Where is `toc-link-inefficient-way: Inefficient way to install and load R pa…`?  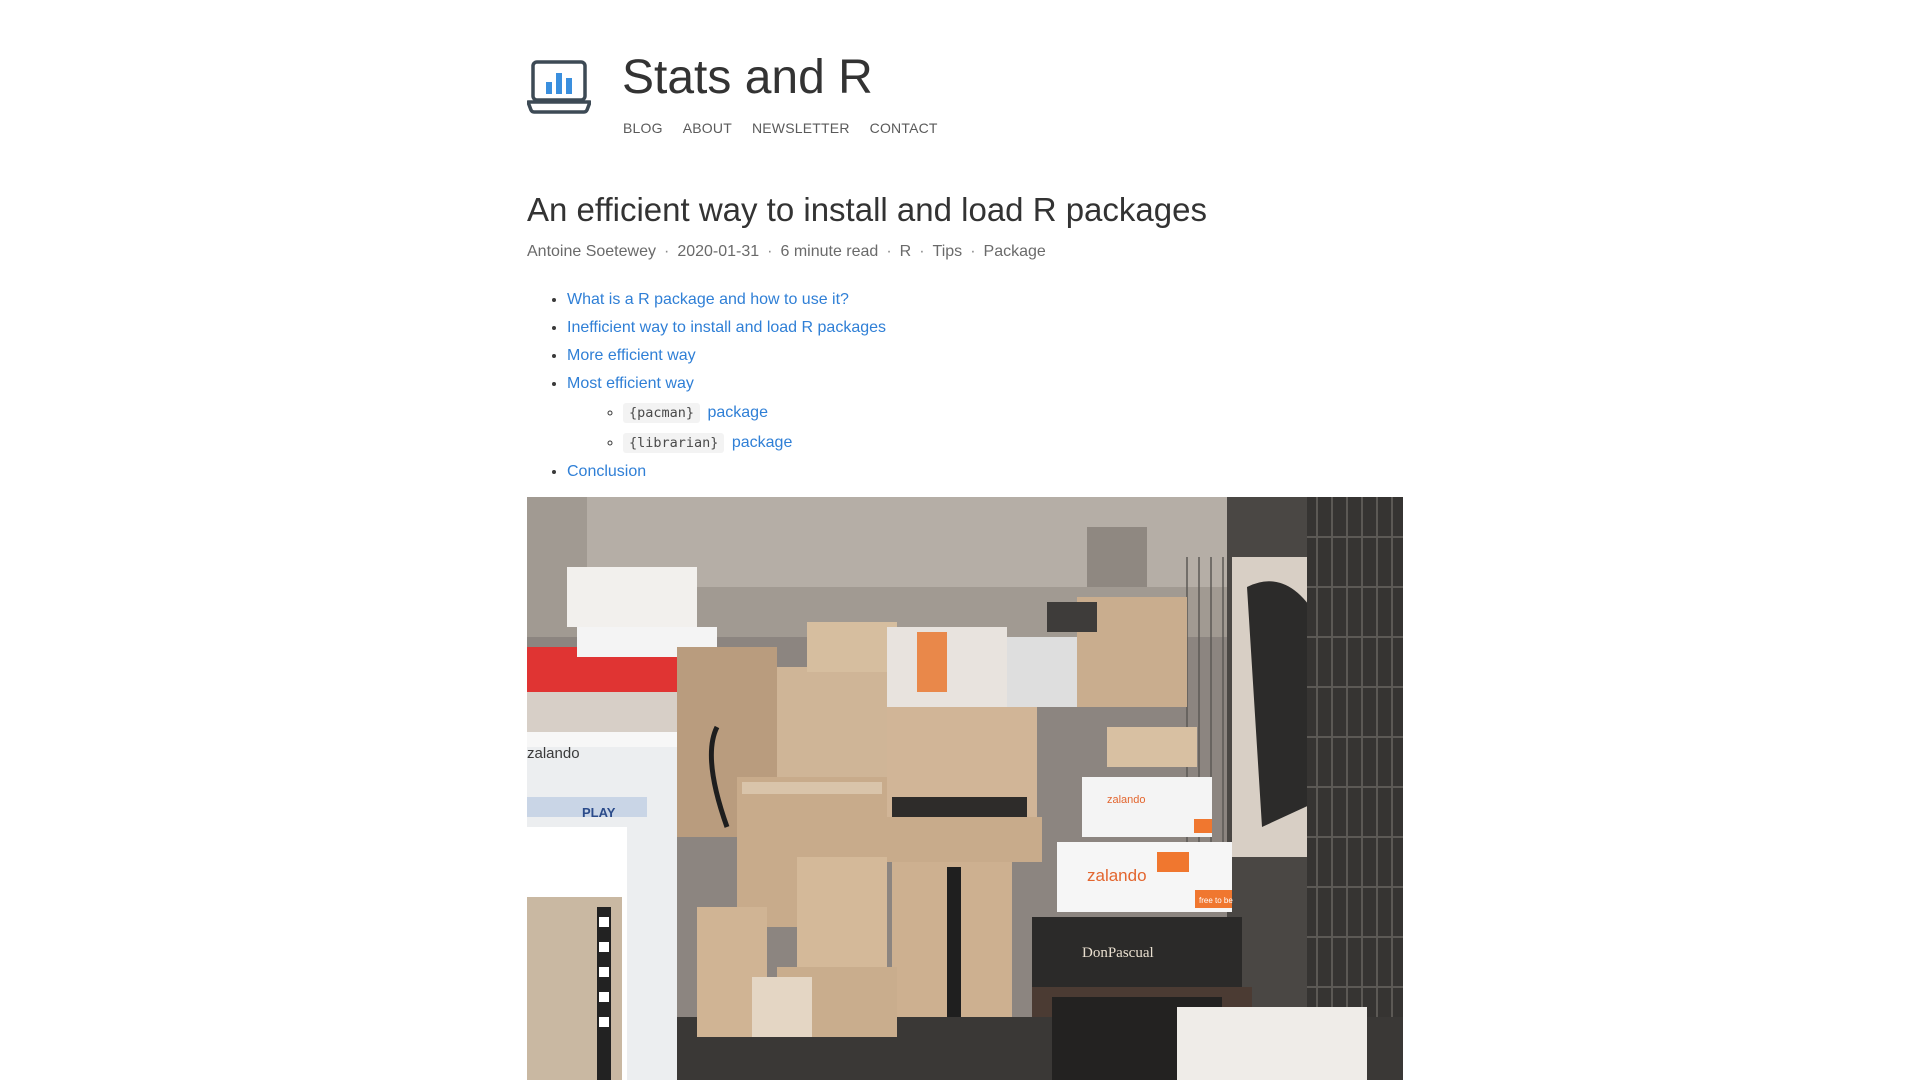
toc-link-inefficient-way: Inefficient way to install and load R pa… is located at coordinates (726, 327).